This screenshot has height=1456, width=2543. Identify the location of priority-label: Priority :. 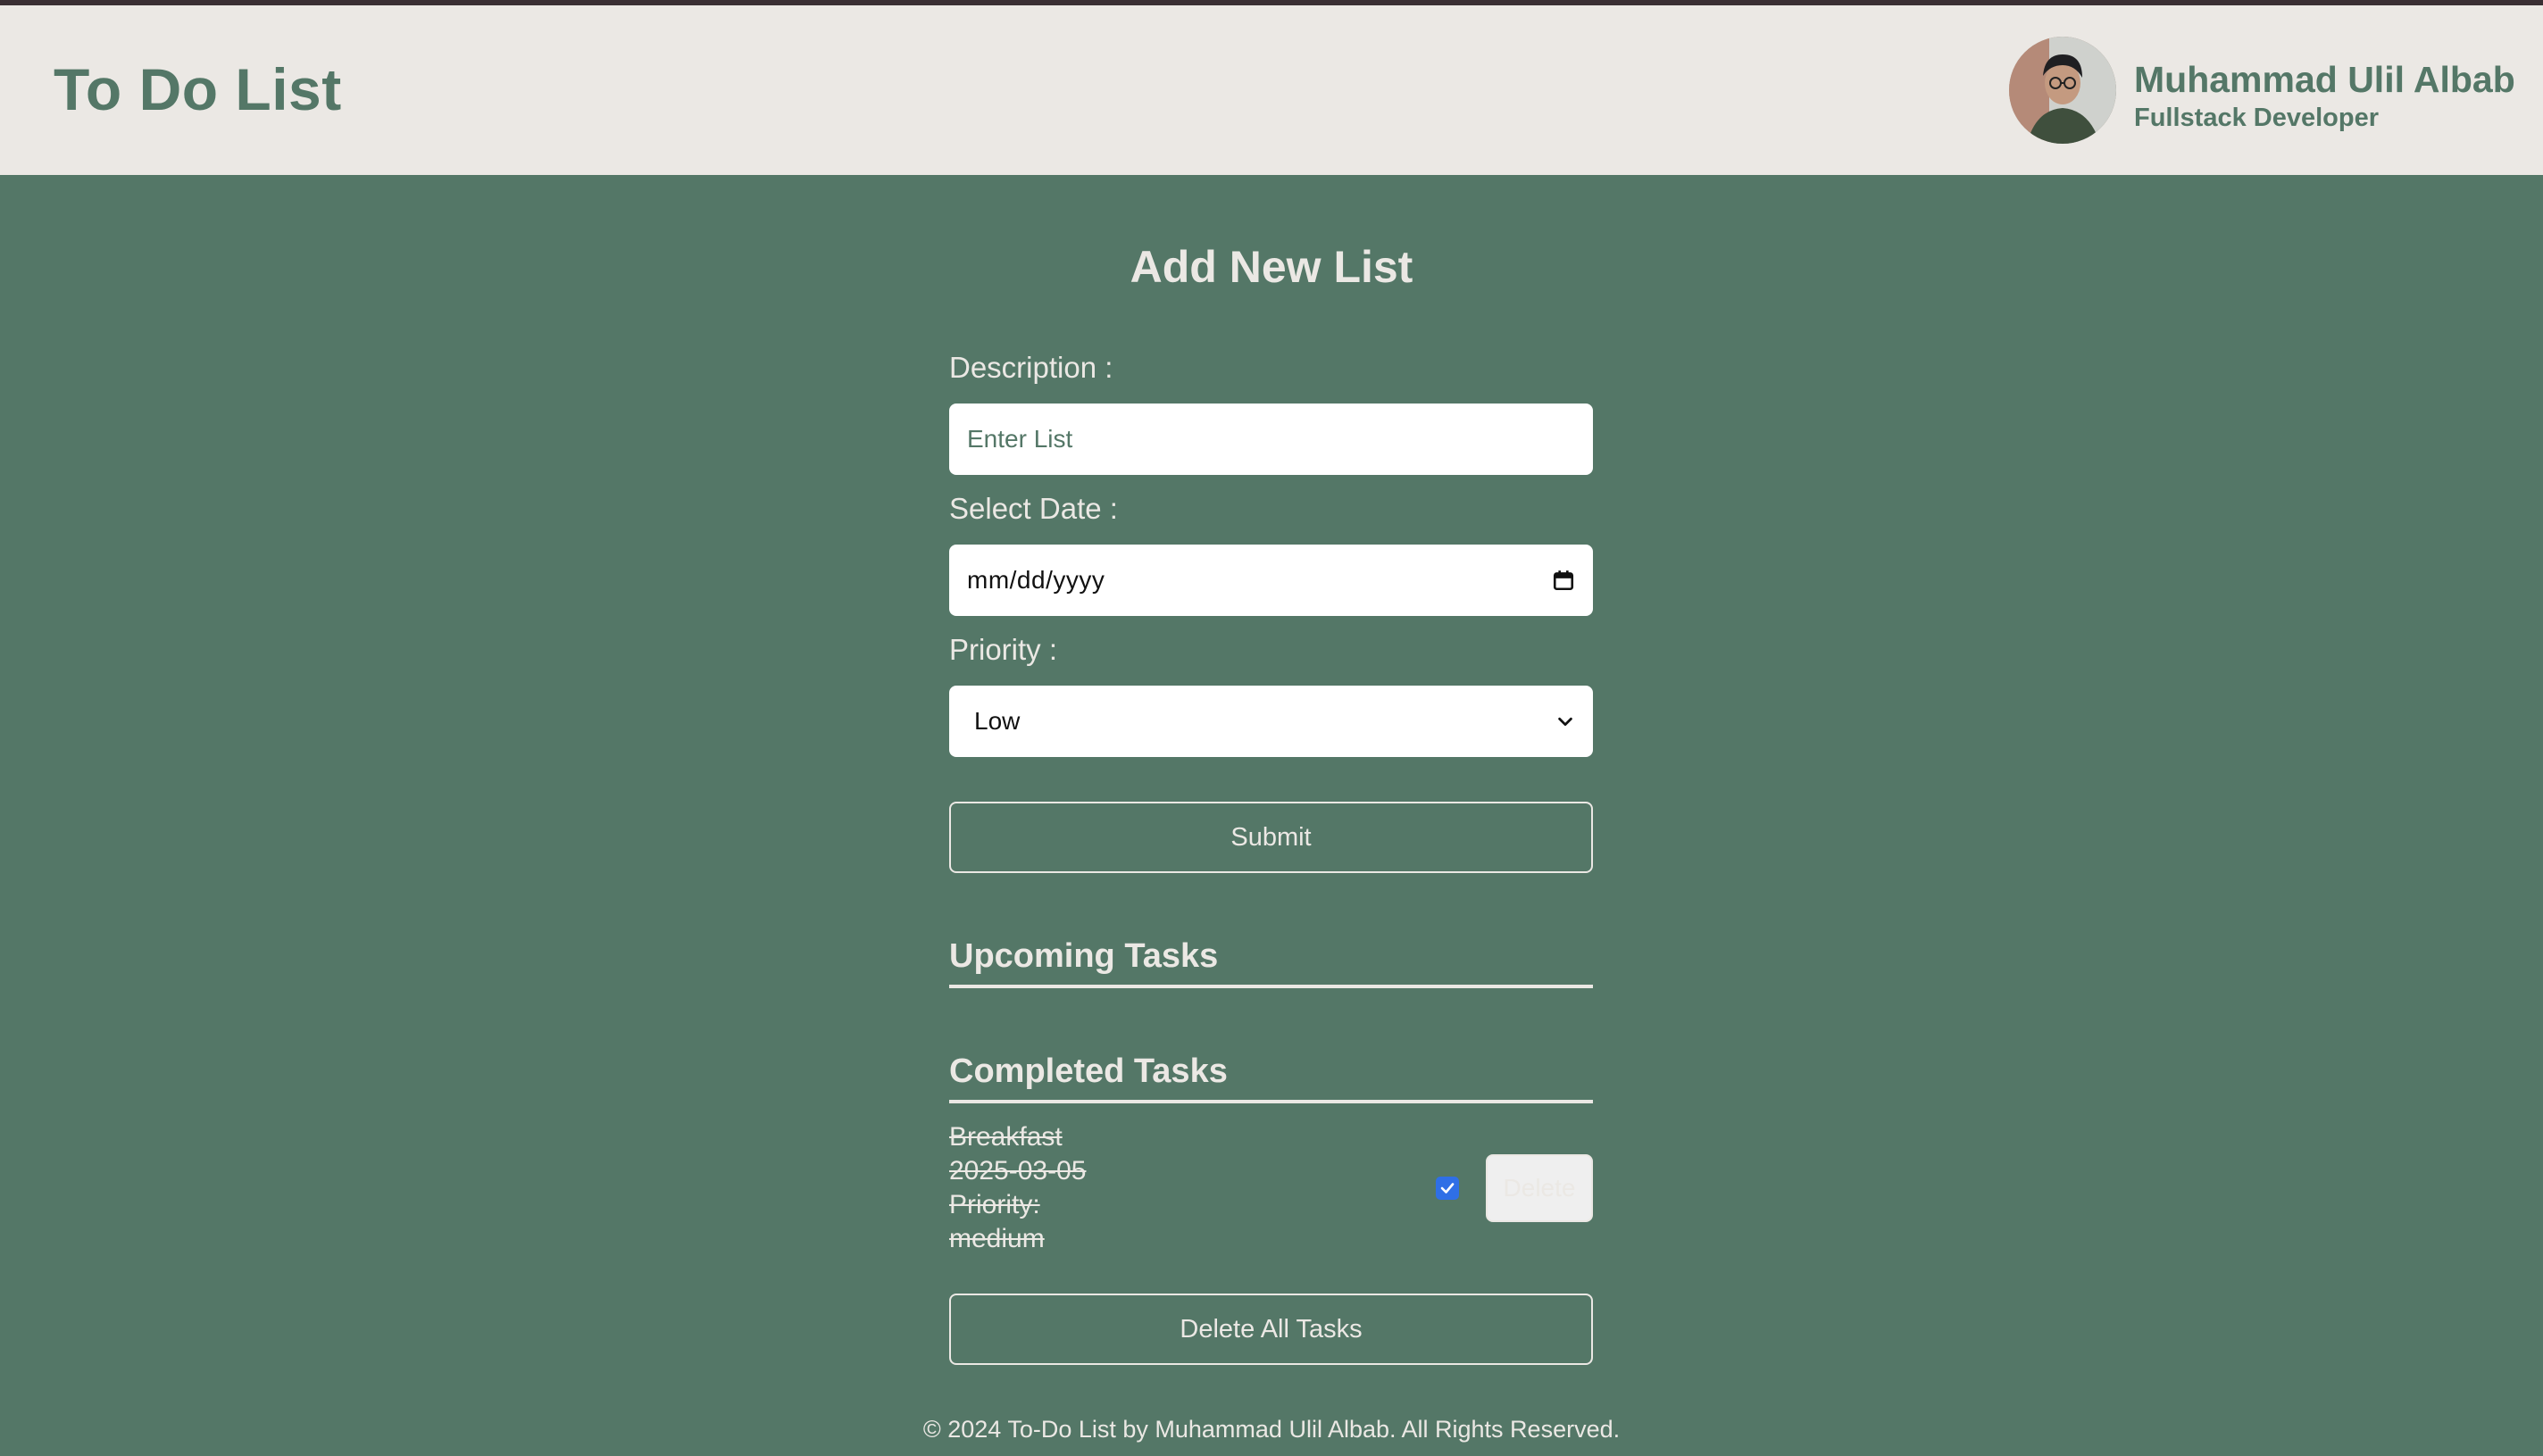
(1004, 649).